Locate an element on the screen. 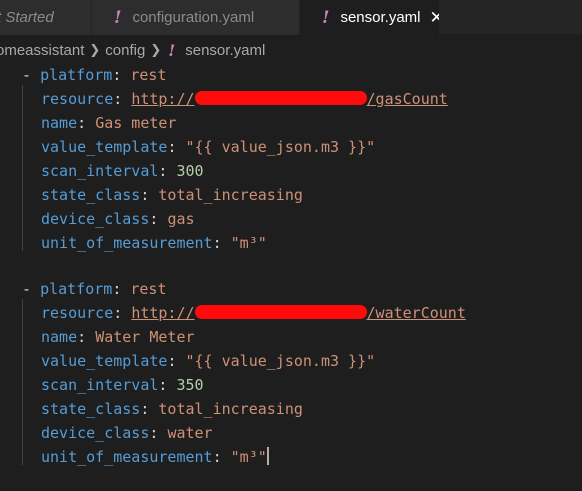 The image size is (582, 491). code-line: name: Gas meter is located at coordinates (109, 123).